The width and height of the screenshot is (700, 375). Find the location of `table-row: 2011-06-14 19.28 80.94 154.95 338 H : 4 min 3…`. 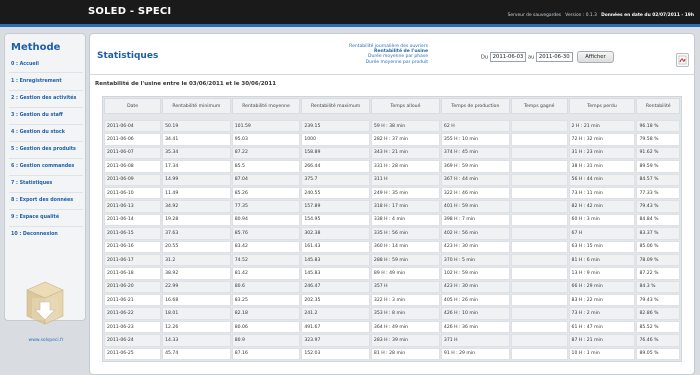

table-row: 2011-06-14 19.28 80.94 154.95 338 H : 4 min 3… is located at coordinates (392, 220).